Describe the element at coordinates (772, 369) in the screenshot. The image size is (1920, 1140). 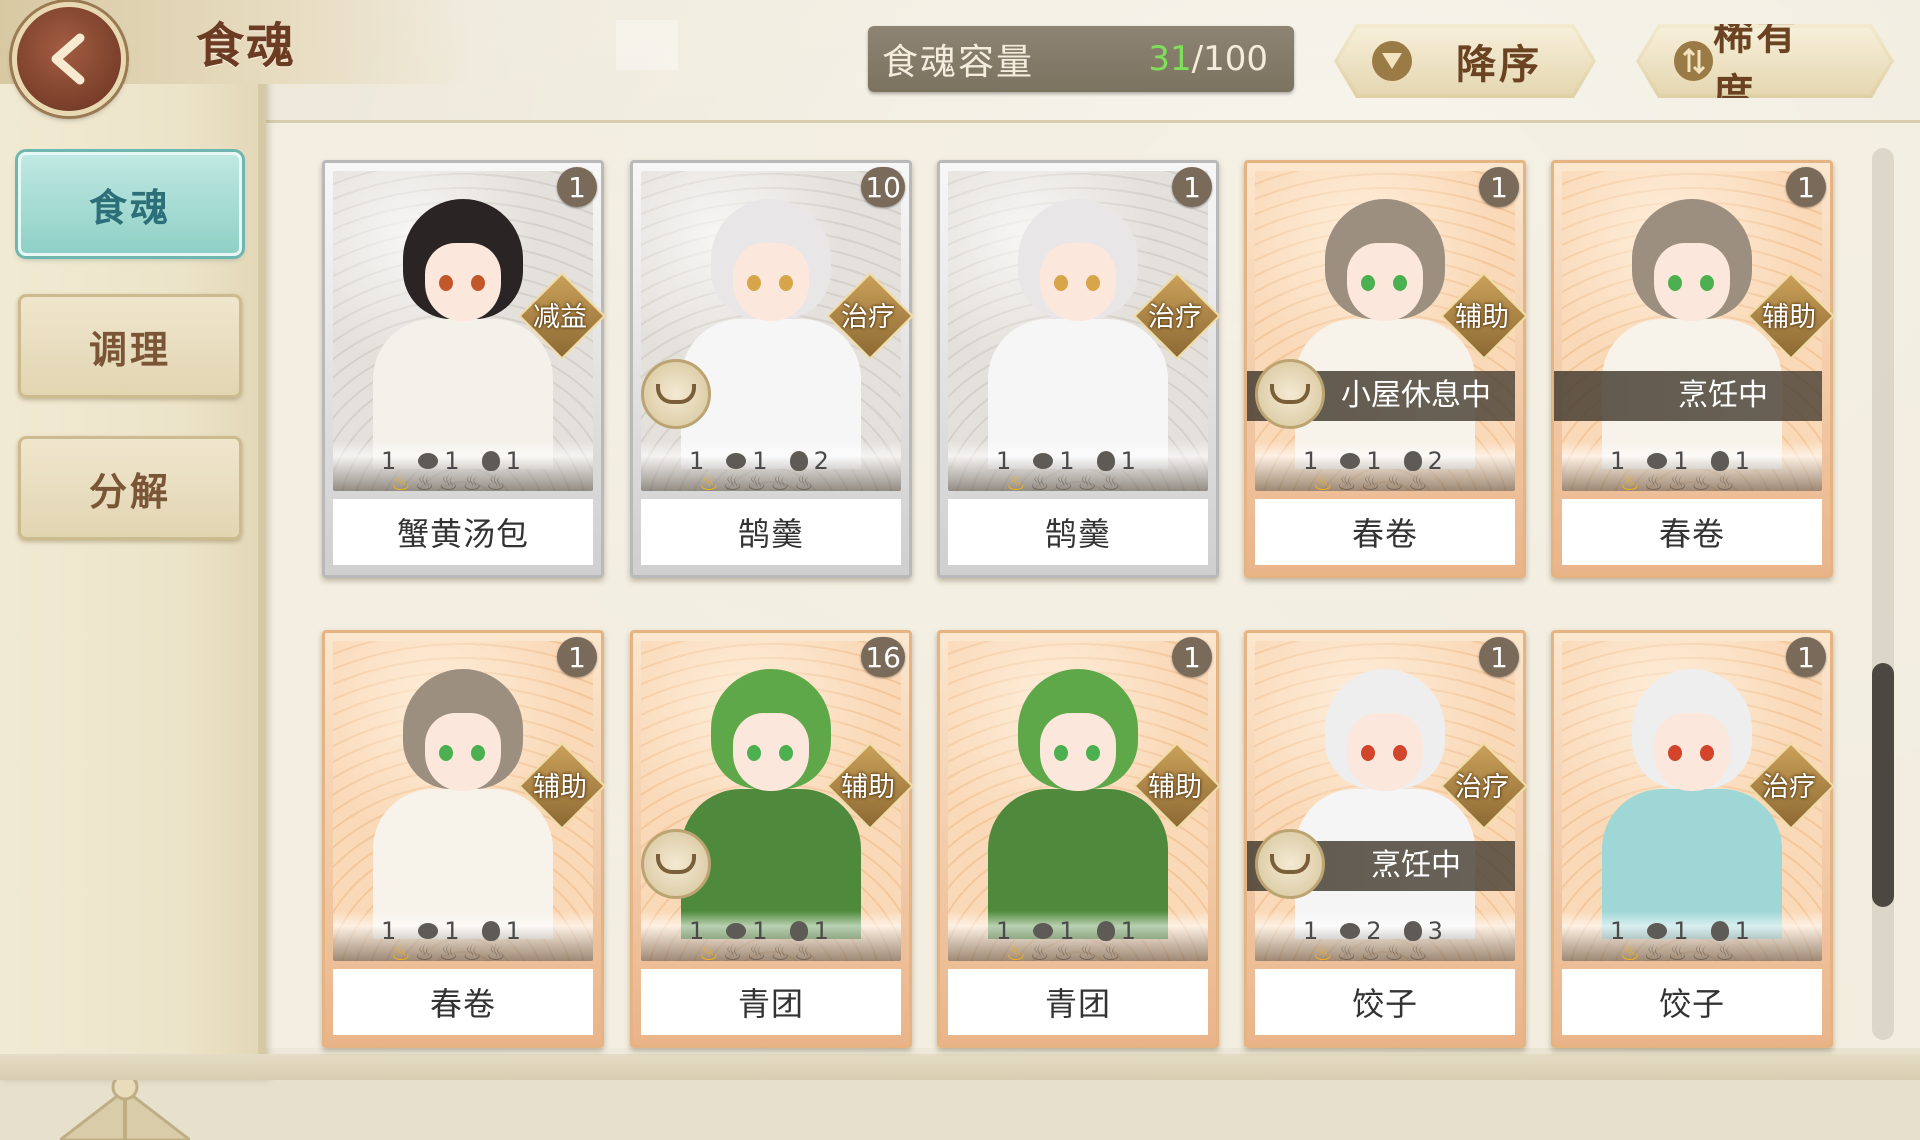
I see `food-soul-card: 1 1 2 ♨♨♨♨♨ 治疗 10 鹄羹` at that location.